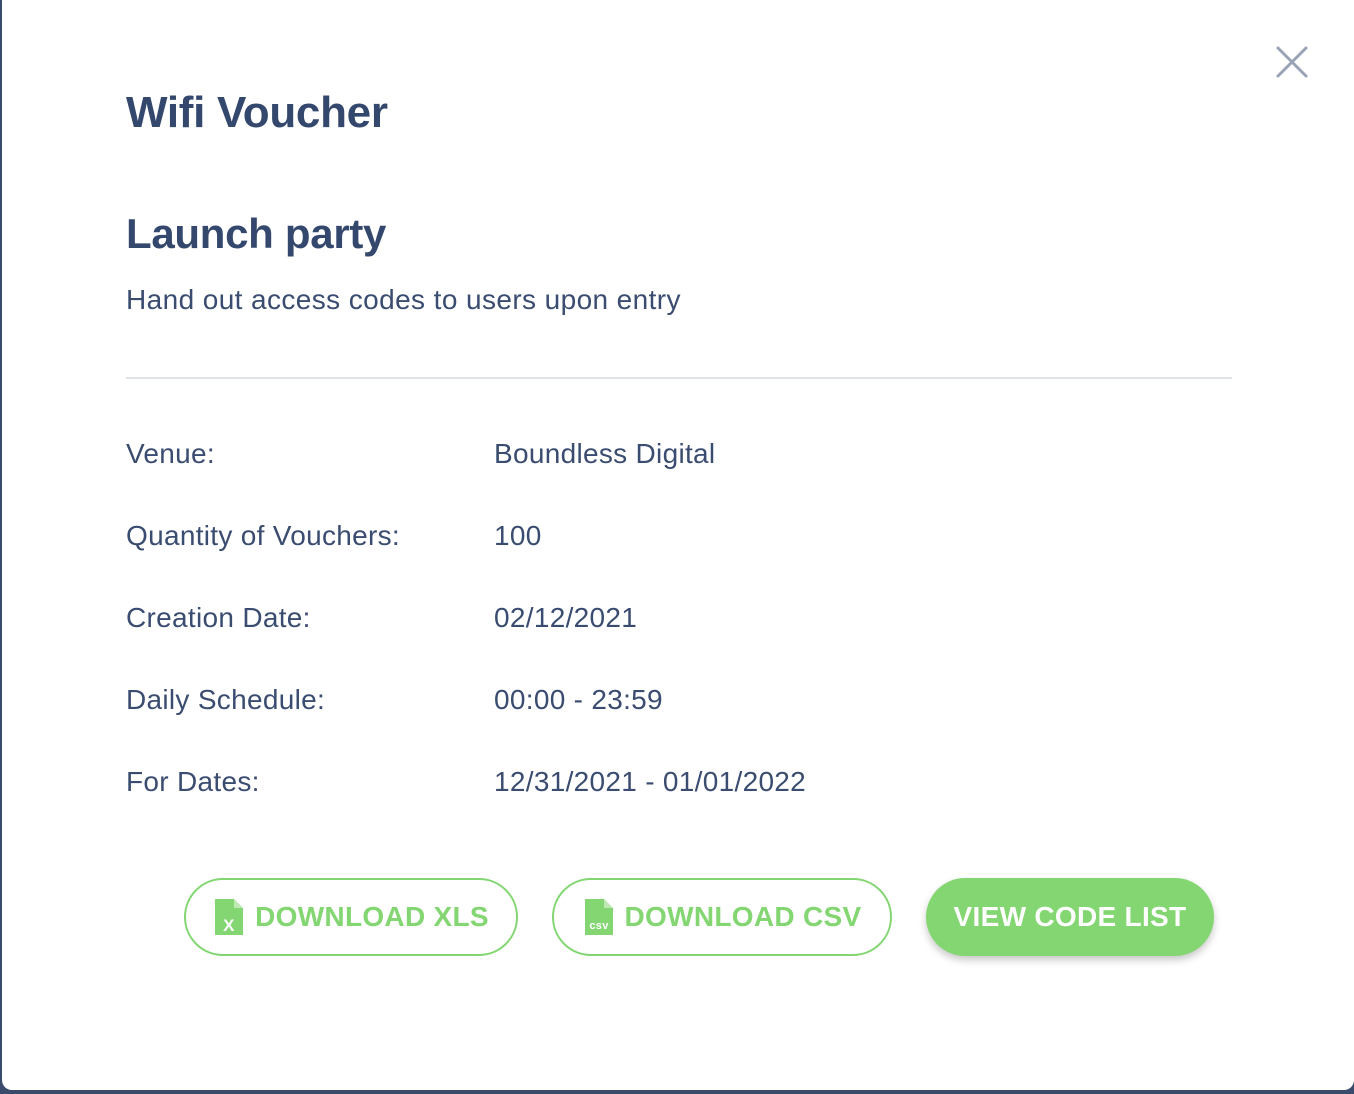 The image size is (1354, 1094). I want to click on detail-label: Daily Schedule:, so click(226, 699).